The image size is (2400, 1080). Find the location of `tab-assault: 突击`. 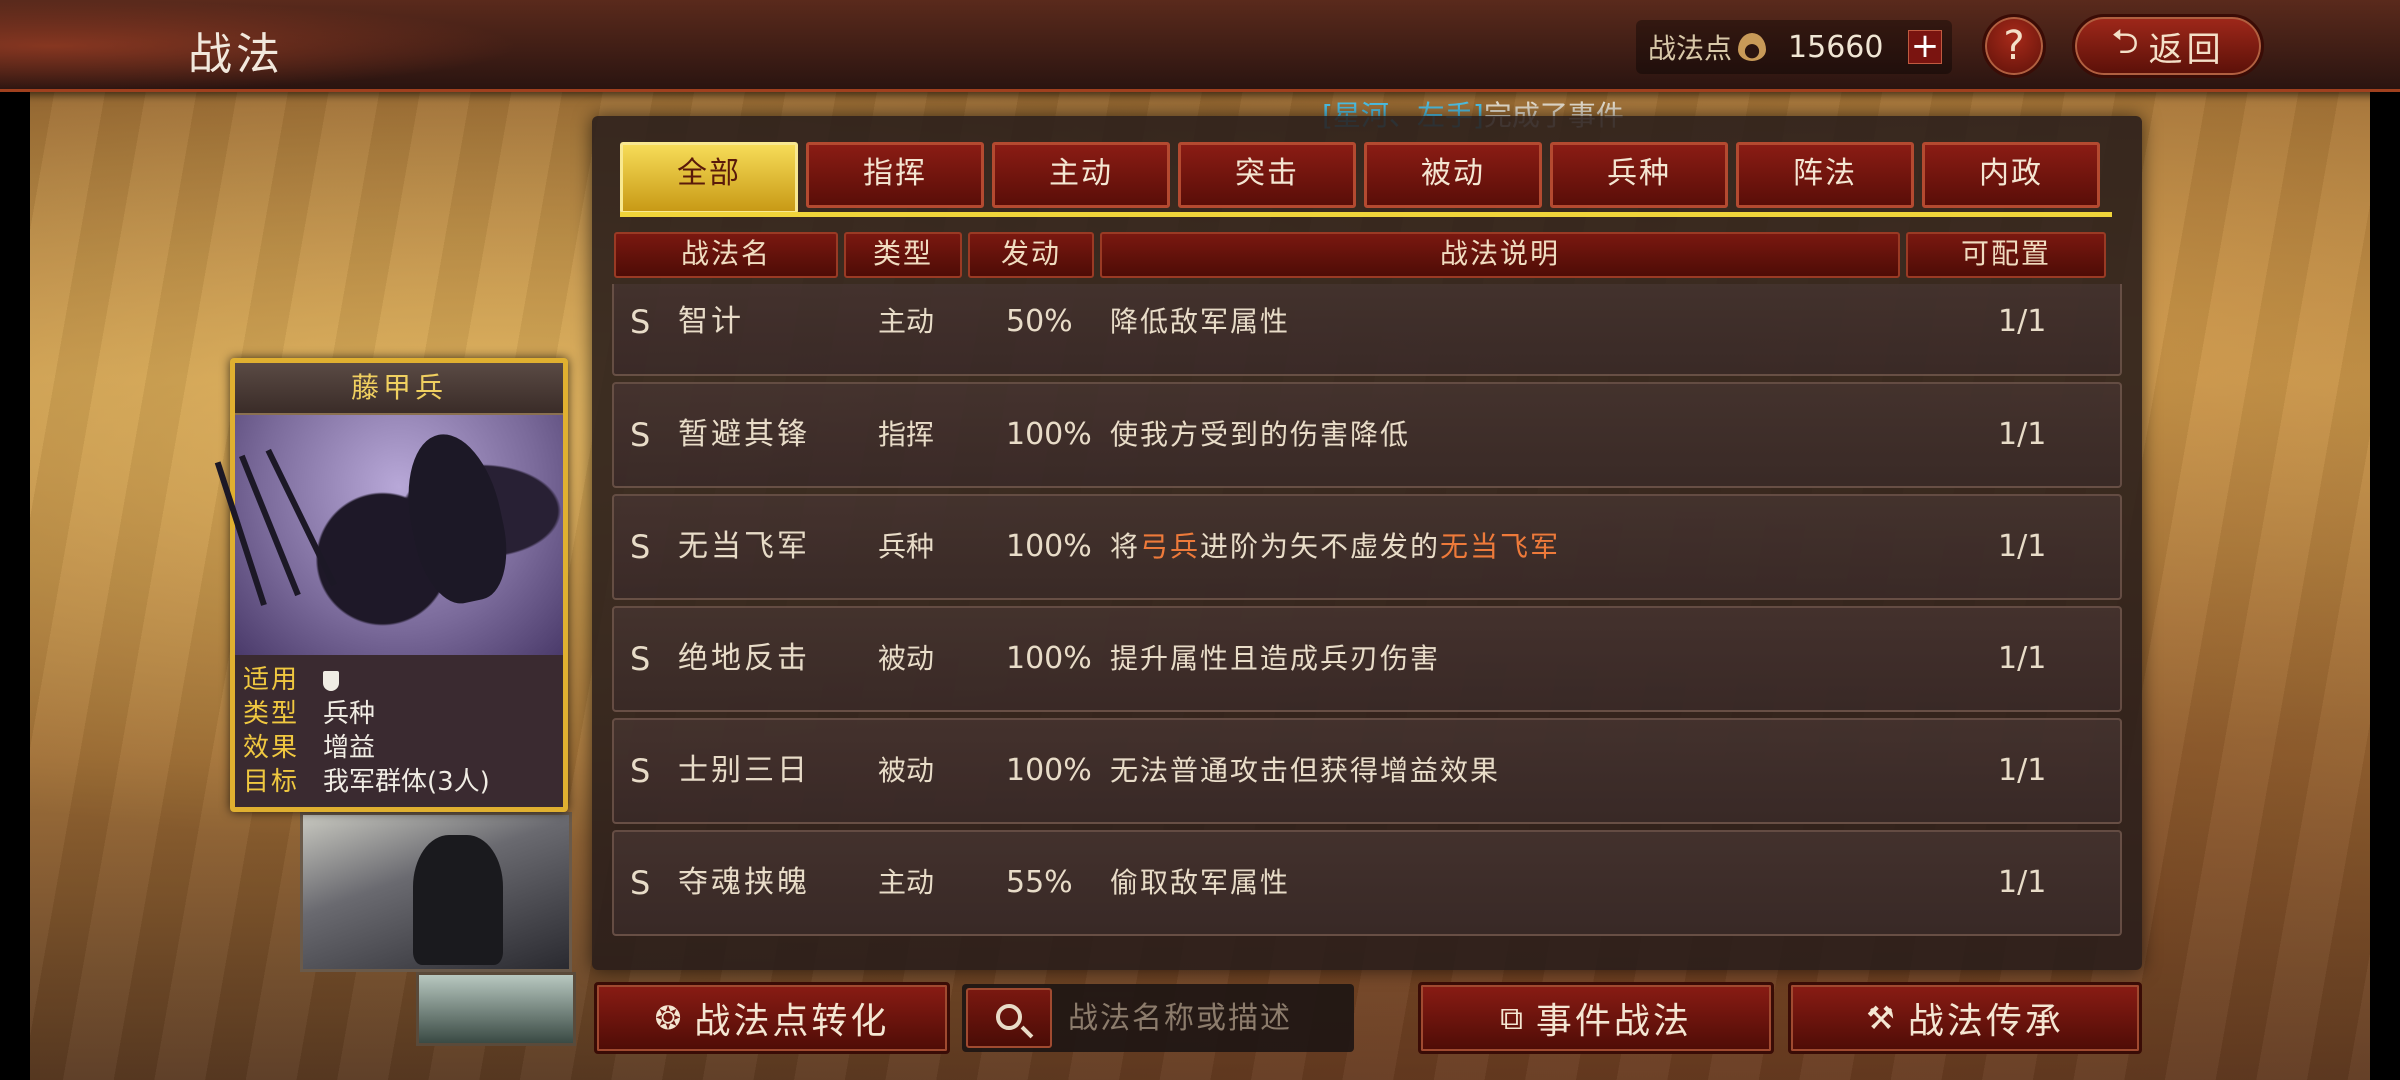

tab-assault: 突击 is located at coordinates (1267, 175).